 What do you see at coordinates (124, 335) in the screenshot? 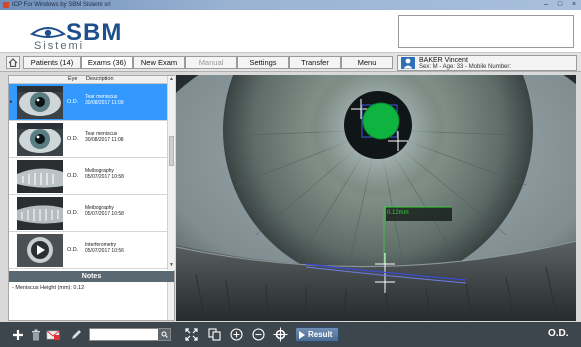
I see `search-input` at bounding box center [124, 335].